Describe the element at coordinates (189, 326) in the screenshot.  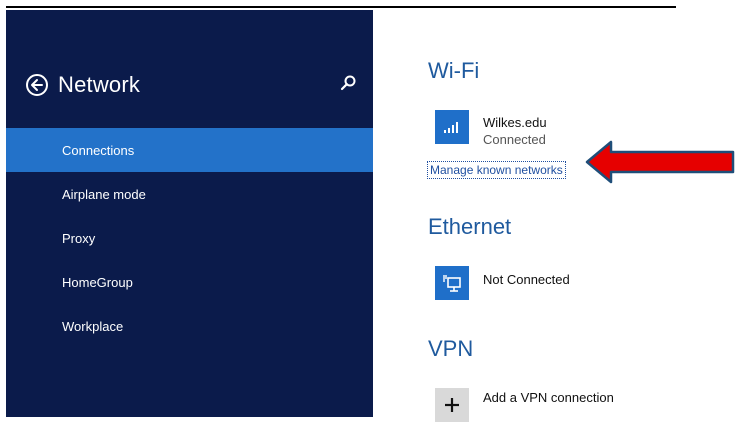
I see `sidebar-item-workplace: Workplace` at that location.